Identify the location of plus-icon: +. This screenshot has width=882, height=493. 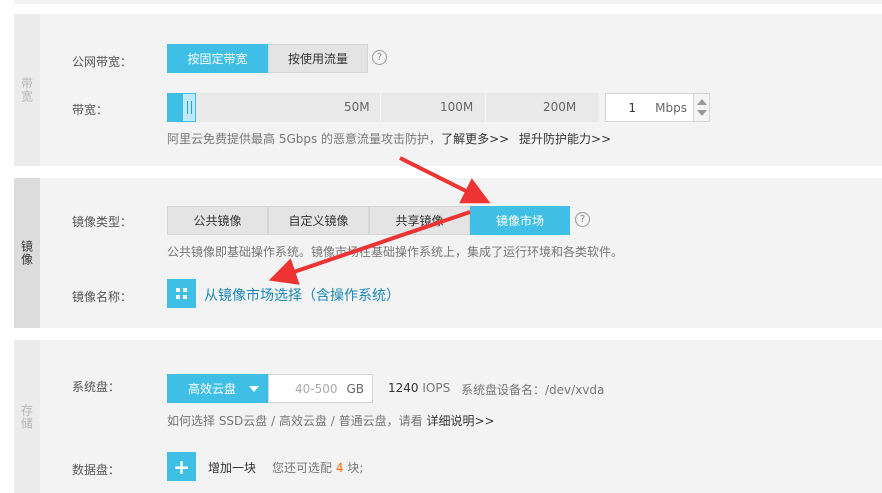
(181, 466).